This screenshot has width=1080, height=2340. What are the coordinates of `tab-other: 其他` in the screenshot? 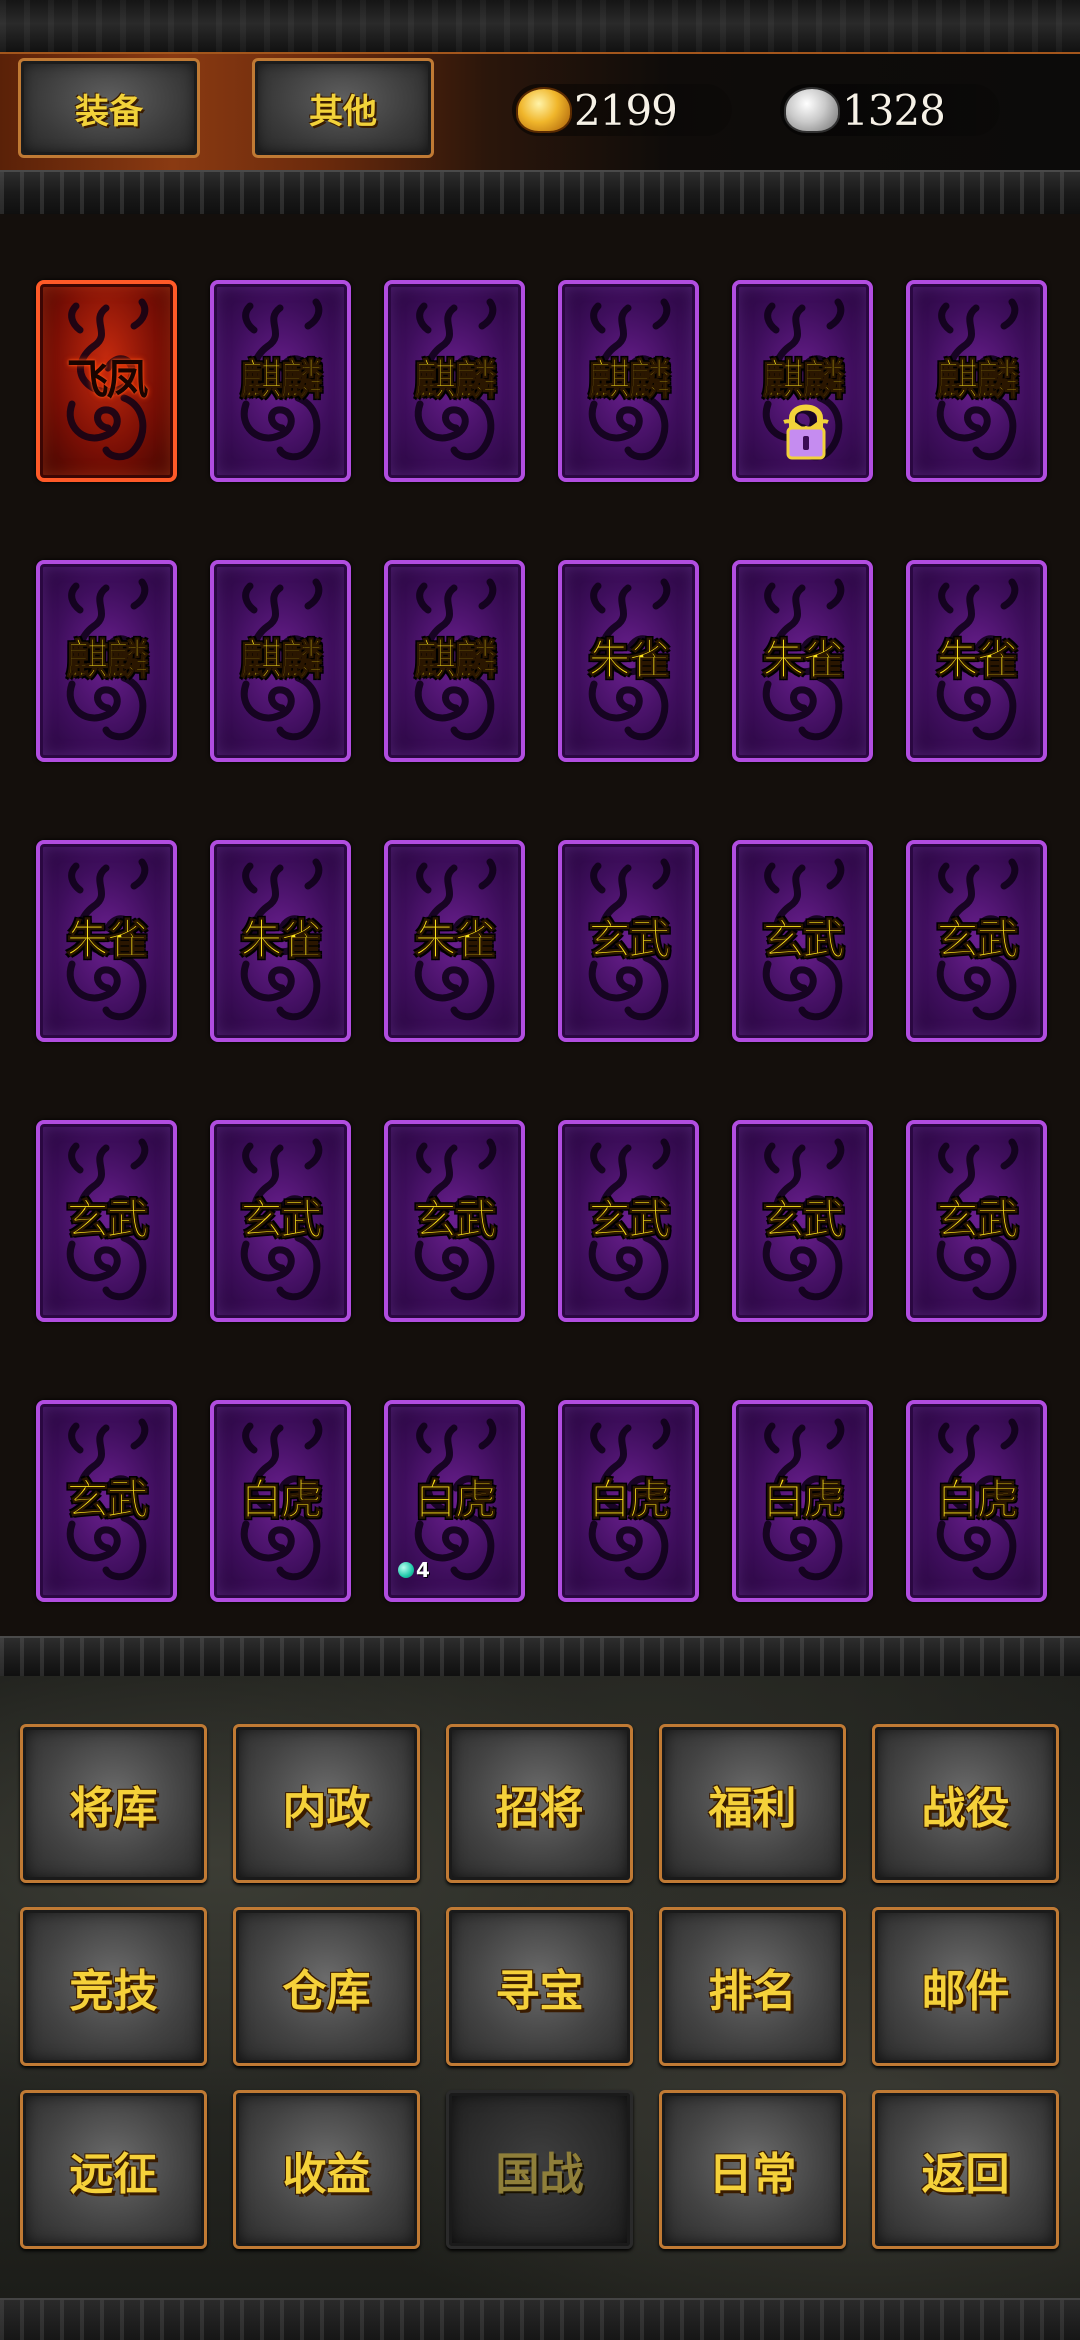 It's located at (343, 108).